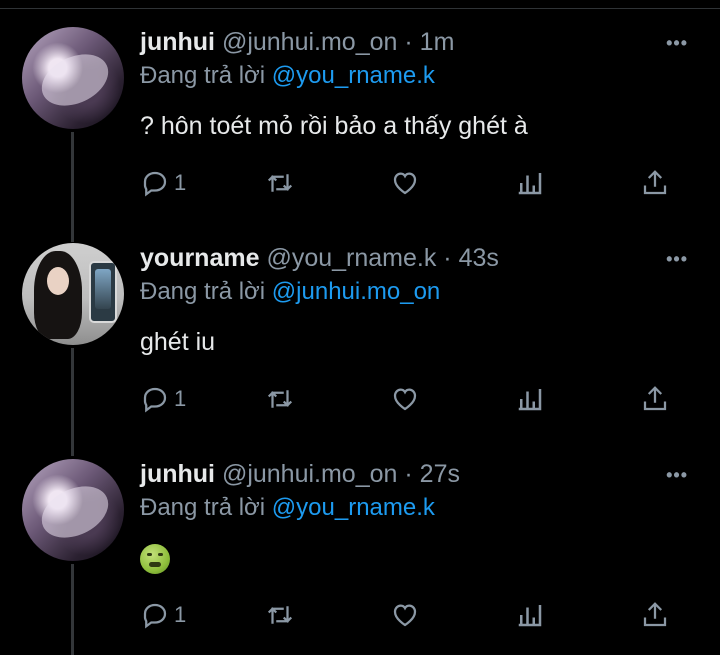  Describe the element at coordinates (334, 126) in the screenshot. I see `tweet-text: ? hôn toét mỏ rồi bảo a thấy ghét à` at that location.